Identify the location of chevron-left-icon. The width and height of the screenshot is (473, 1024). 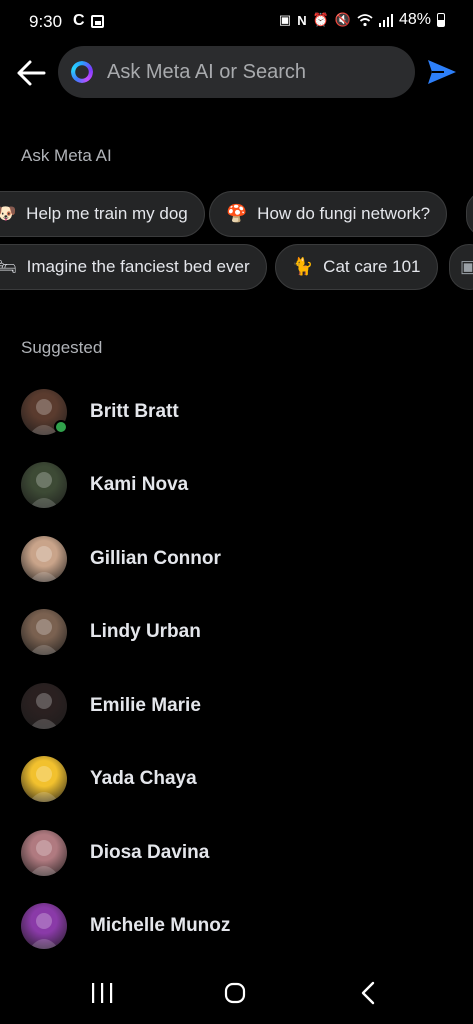
(368, 993).